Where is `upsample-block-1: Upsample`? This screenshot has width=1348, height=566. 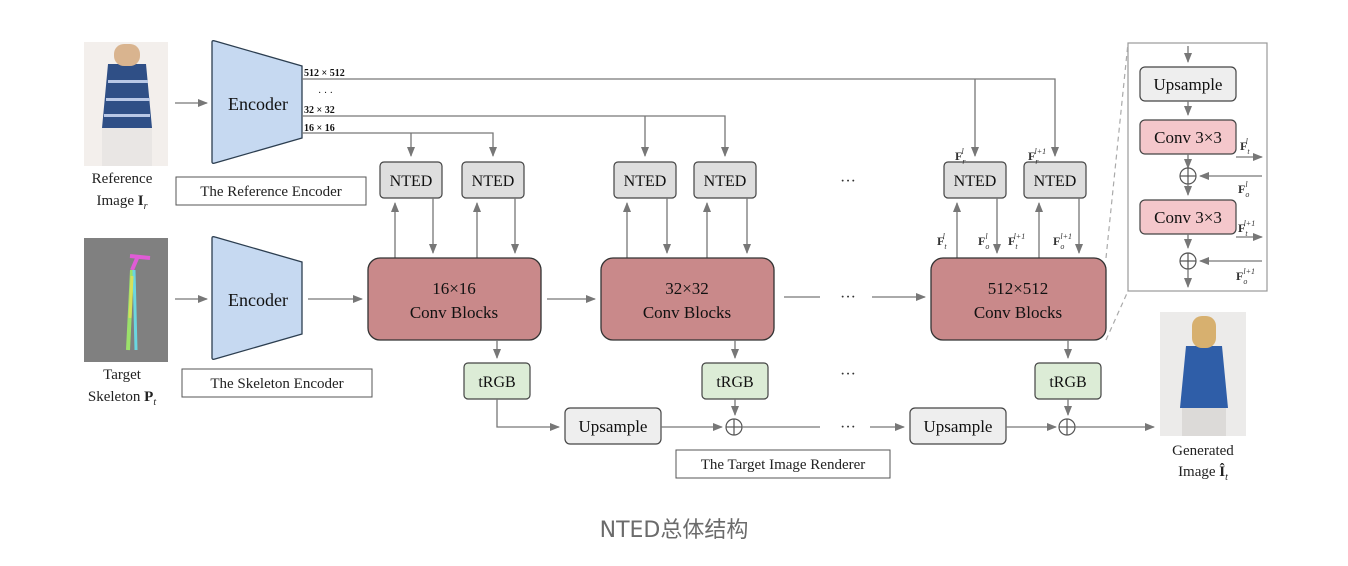
upsample-block-1: Upsample is located at coordinates (613, 426).